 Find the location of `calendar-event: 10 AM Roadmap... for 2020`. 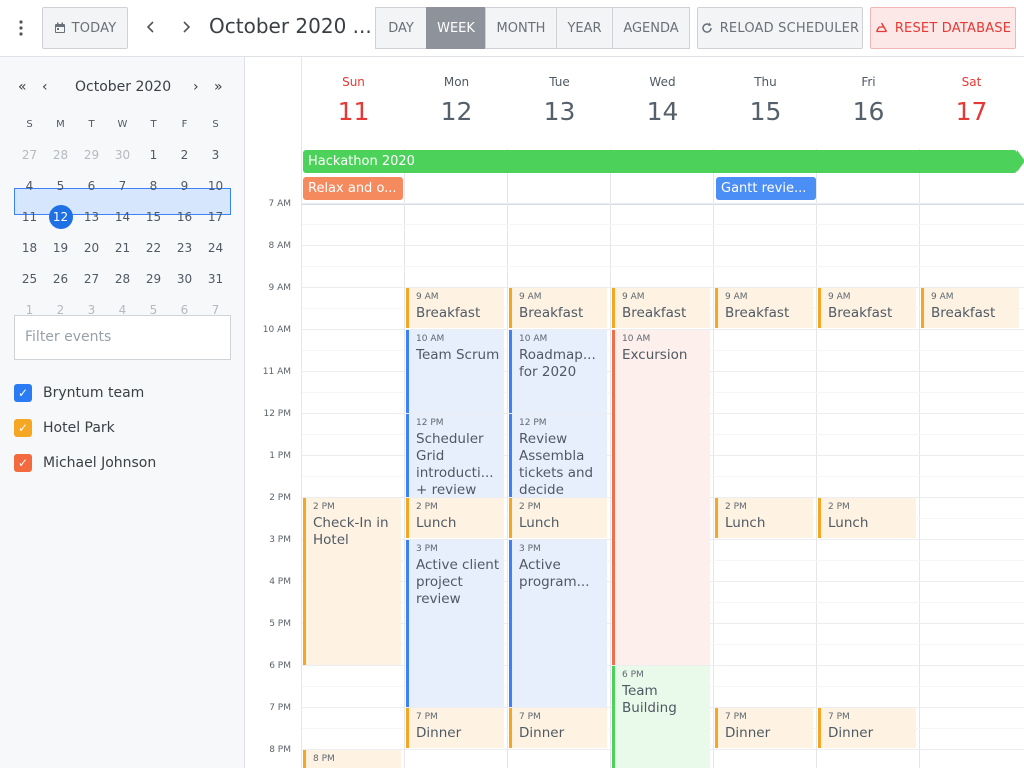

calendar-event: 10 AM Roadmap... for 2020 is located at coordinates (558, 371).